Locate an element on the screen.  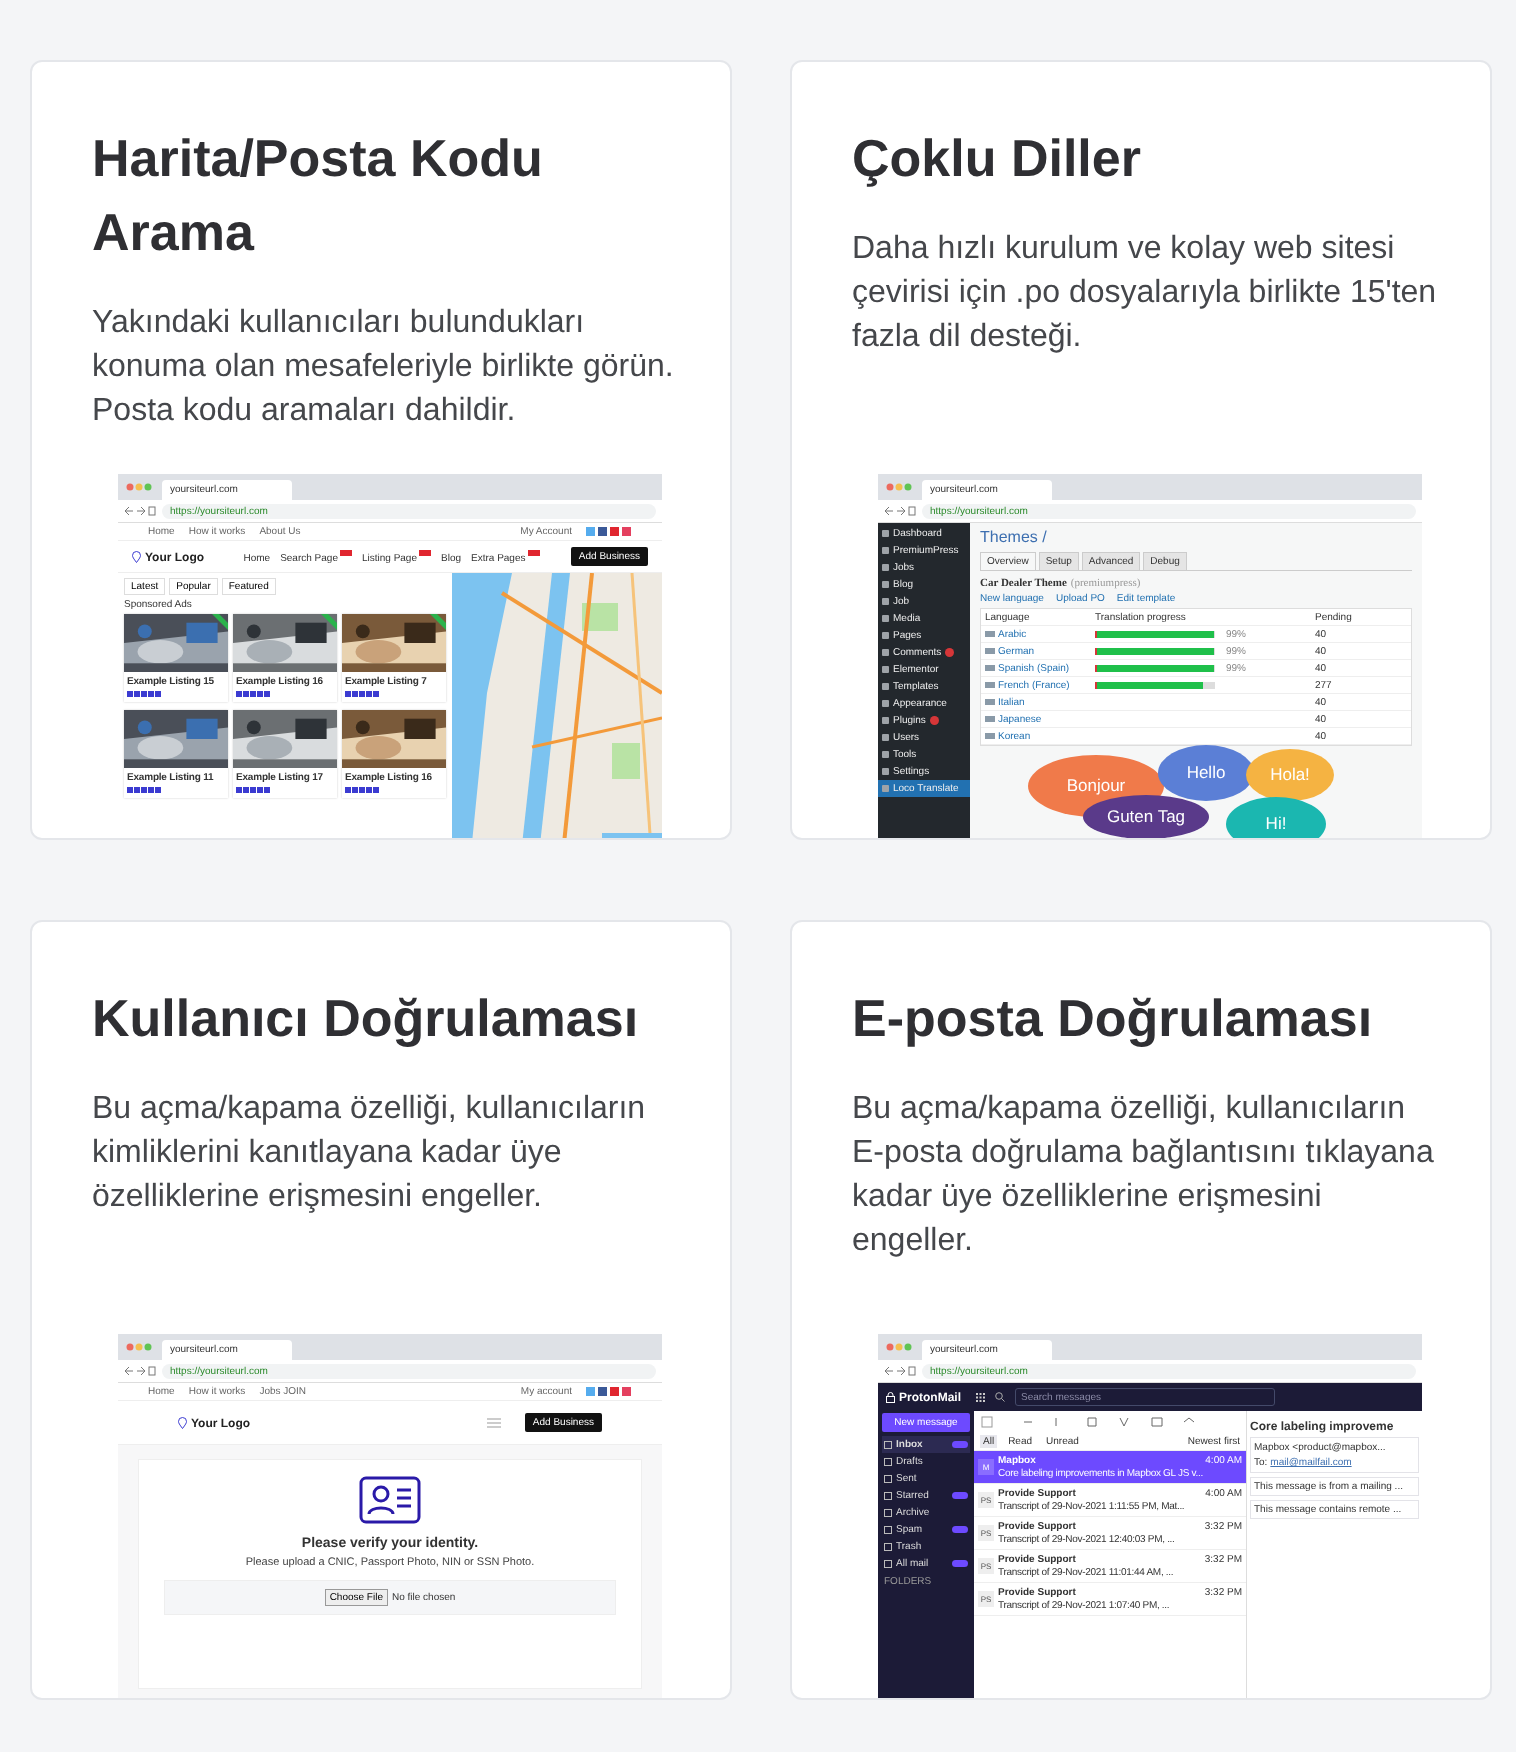
card-description: Bu açma/kapama özelliği, kullanıcıların kimliklerini kanıtlayana kadar üye özelliklerine erişmesini engeller. is located at coordinates (370, 1154).